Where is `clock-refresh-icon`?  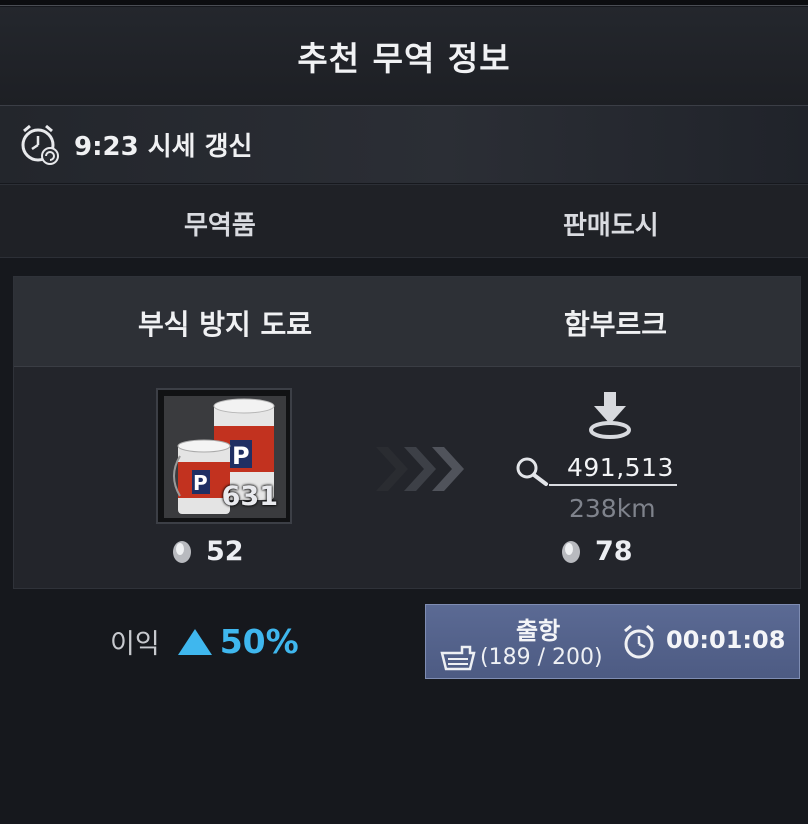
clock-refresh-icon is located at coordinates (40, 144).